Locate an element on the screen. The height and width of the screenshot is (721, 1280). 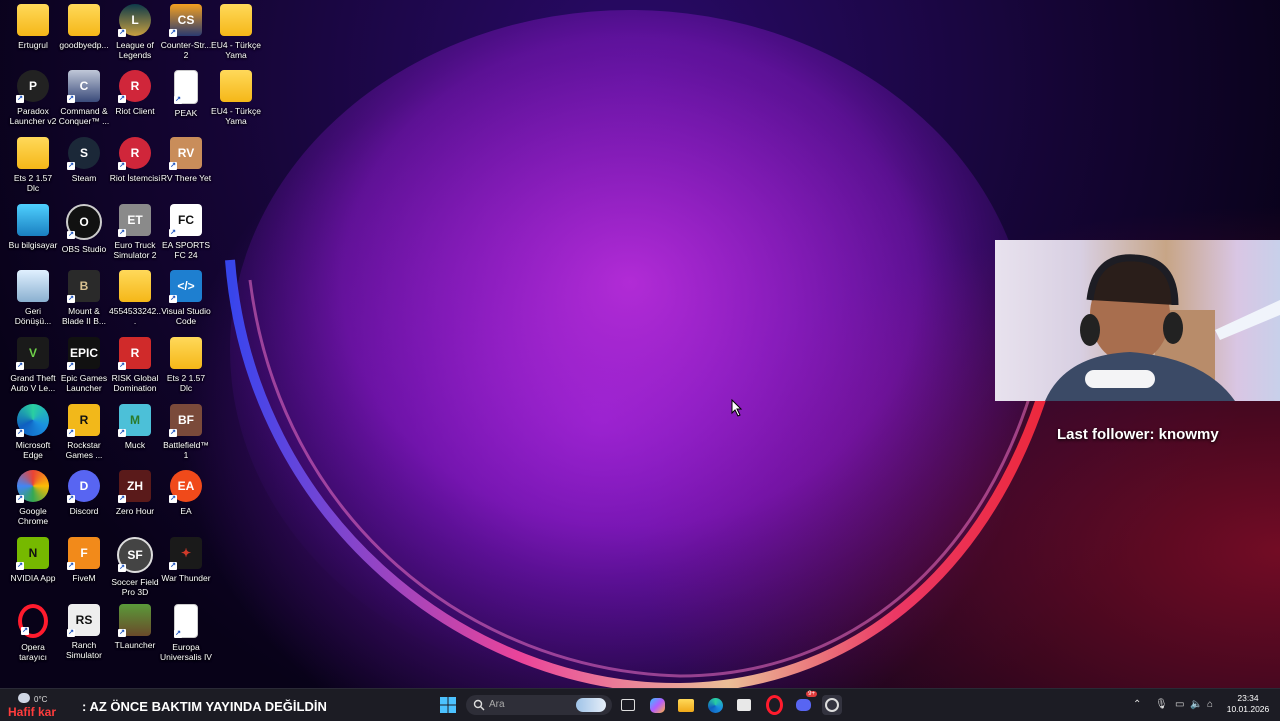
desktop-icon-label: FiveM is located at coordinates (84, 578).